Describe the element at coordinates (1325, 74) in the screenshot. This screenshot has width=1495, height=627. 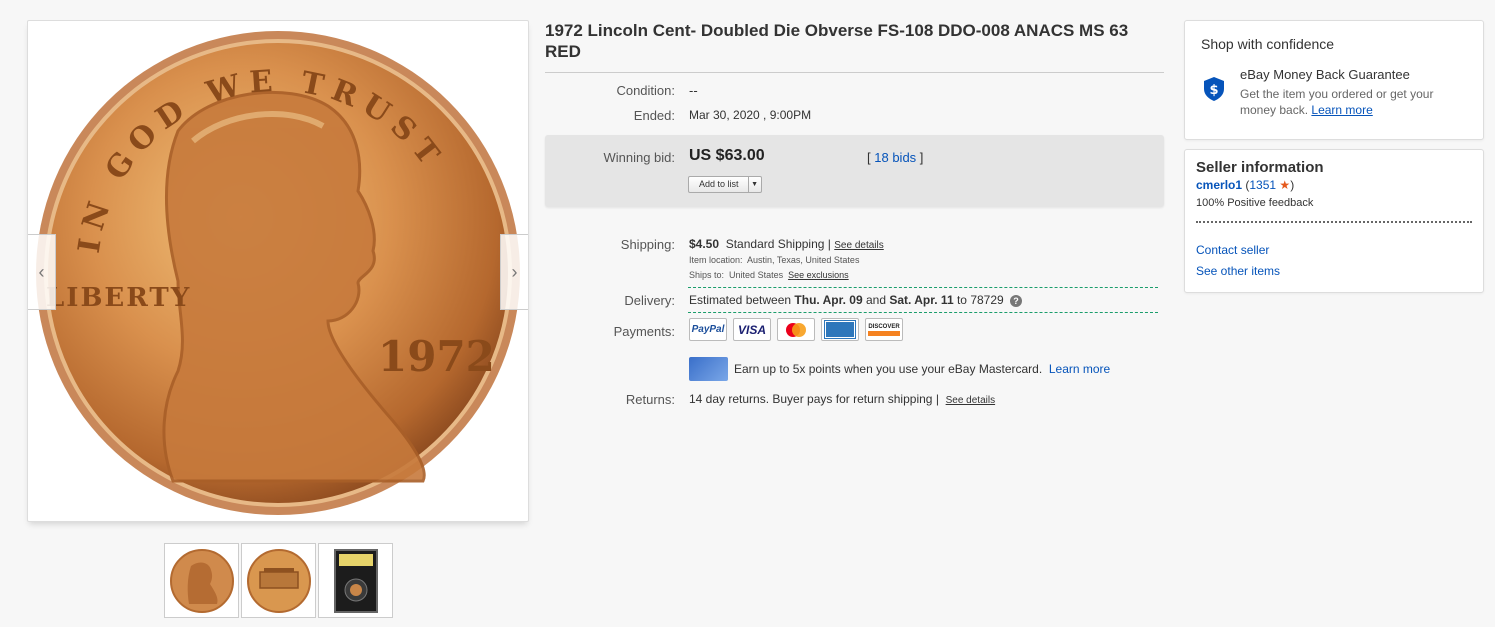
I see `guarantee-title: eBay Money Back Guarantee` at that location.